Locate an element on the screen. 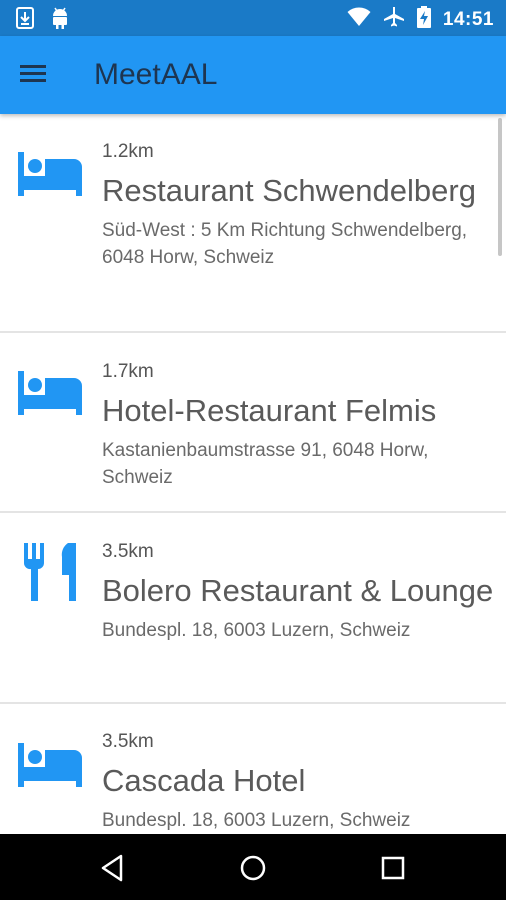  navigation-bar is located at coordinates (253, 867).